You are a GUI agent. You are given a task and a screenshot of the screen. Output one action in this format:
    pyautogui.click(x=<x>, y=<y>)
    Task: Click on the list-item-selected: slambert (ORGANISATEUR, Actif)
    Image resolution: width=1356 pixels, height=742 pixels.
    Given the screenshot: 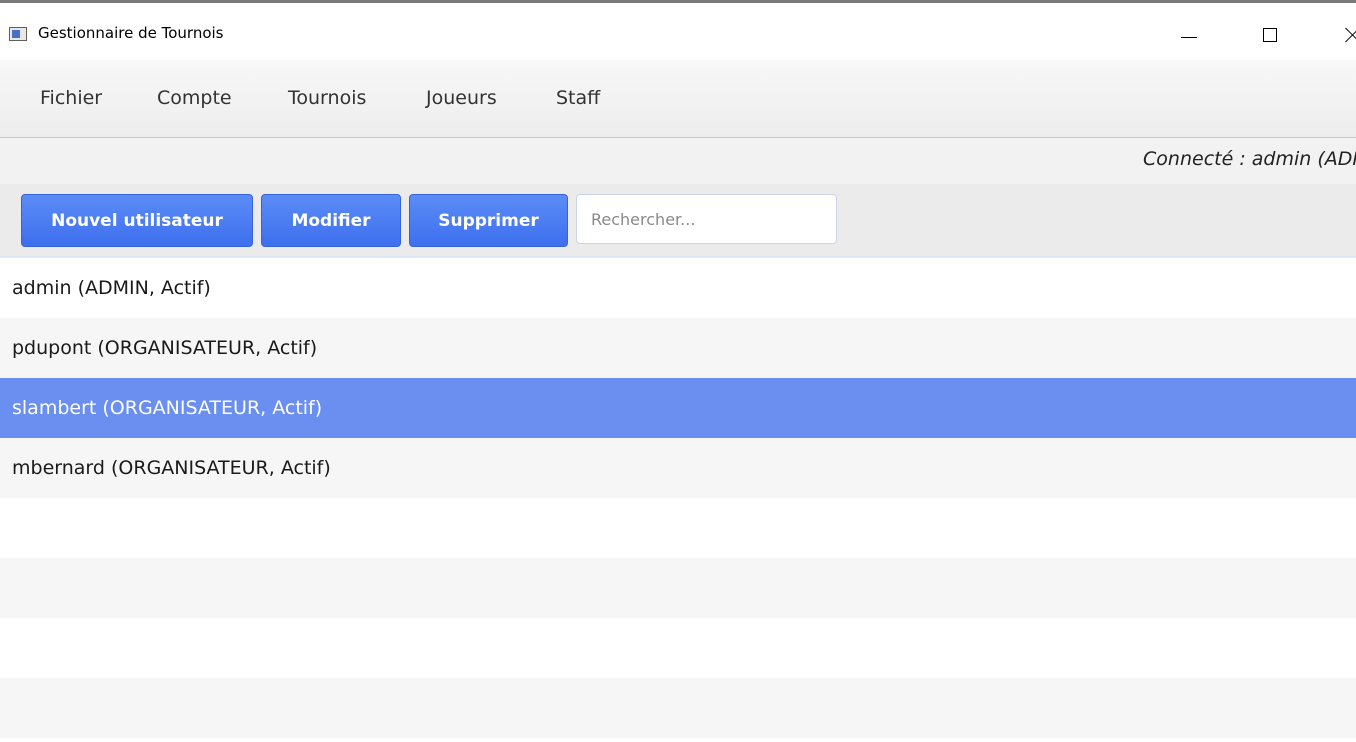 What is the action you would take?
    pyautogui.click(x=678, y=408)
    